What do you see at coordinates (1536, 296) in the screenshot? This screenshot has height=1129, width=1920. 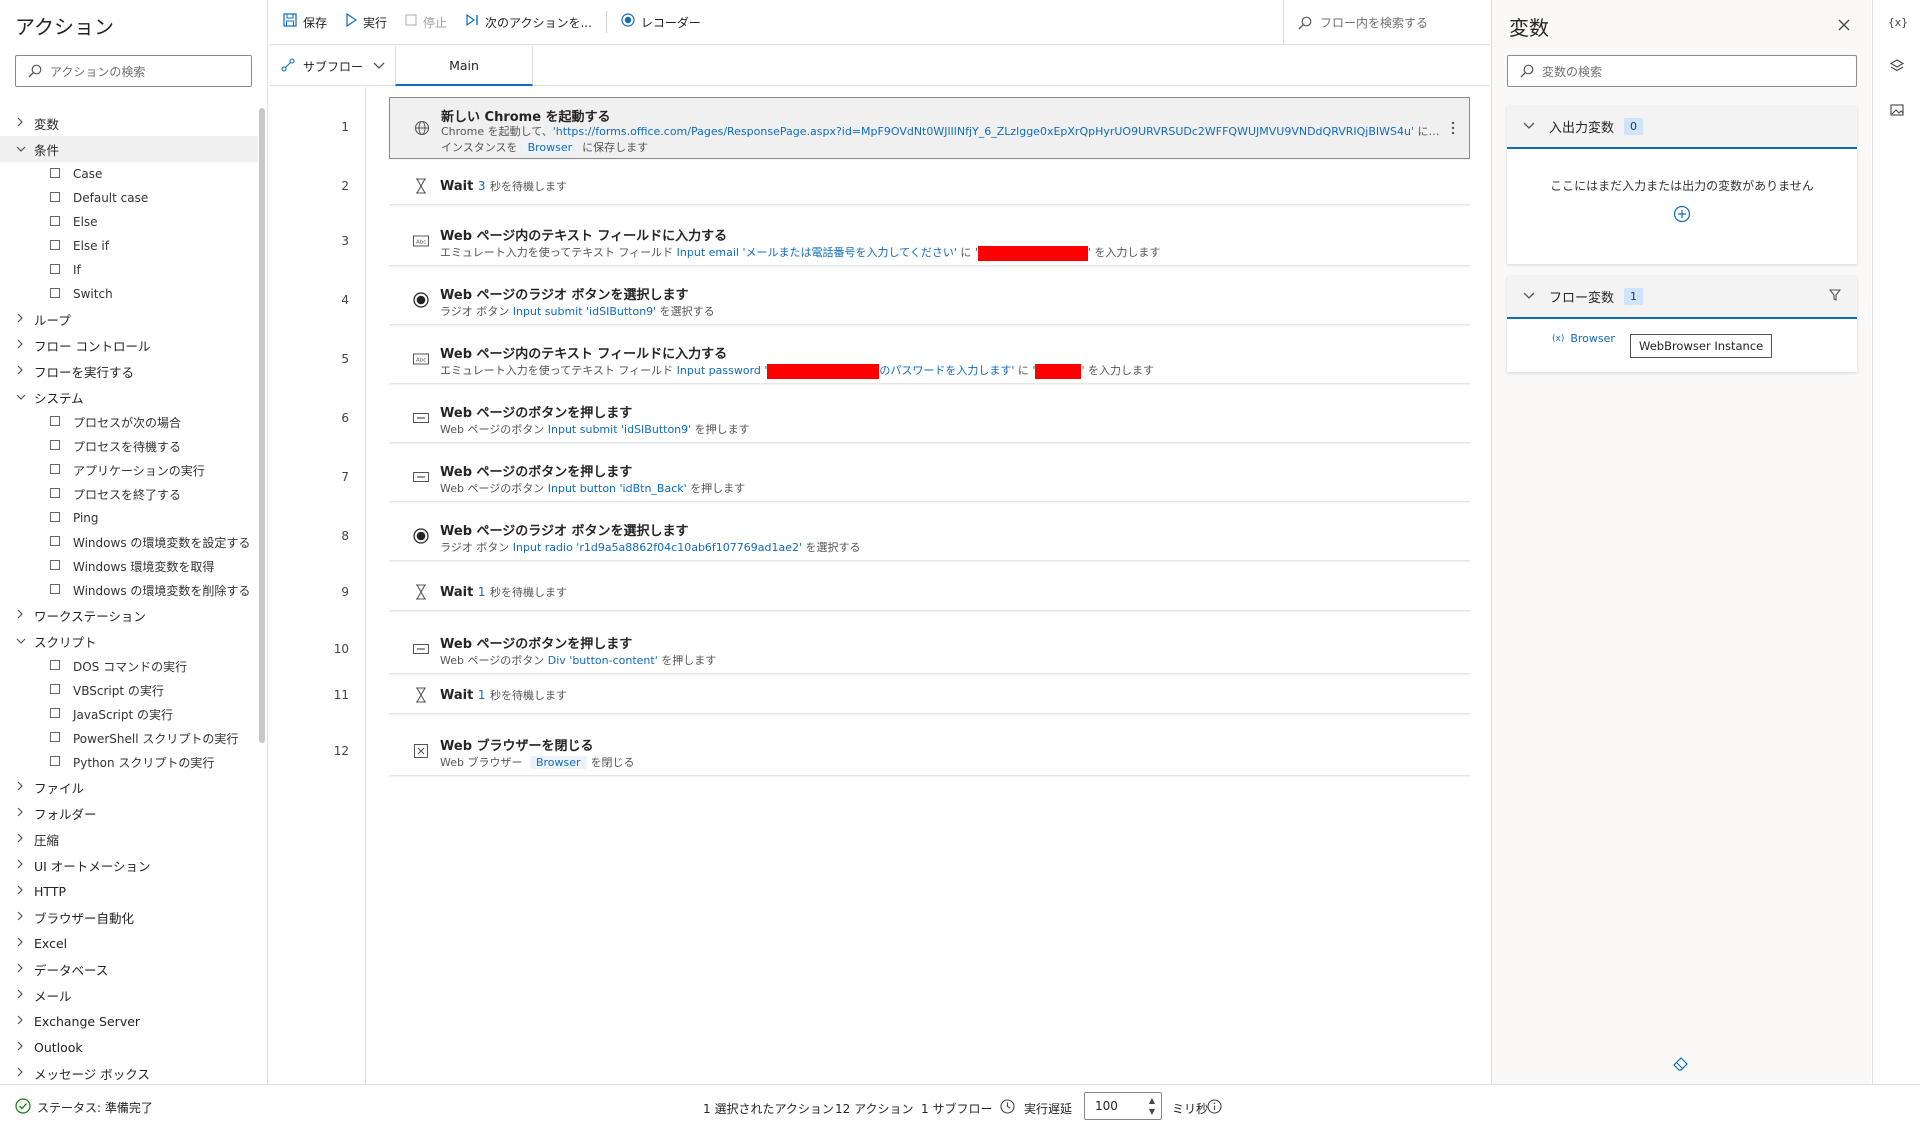 I see `chevron-down-icon` at bounding box center [1536, 296].